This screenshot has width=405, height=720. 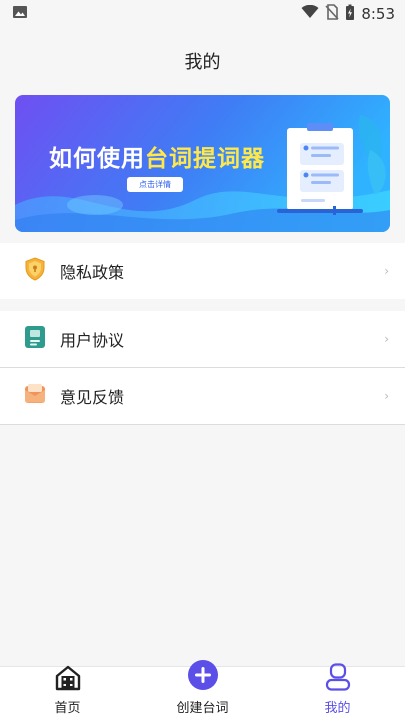 I want to click on home-icon, so click(x=68, y=680).